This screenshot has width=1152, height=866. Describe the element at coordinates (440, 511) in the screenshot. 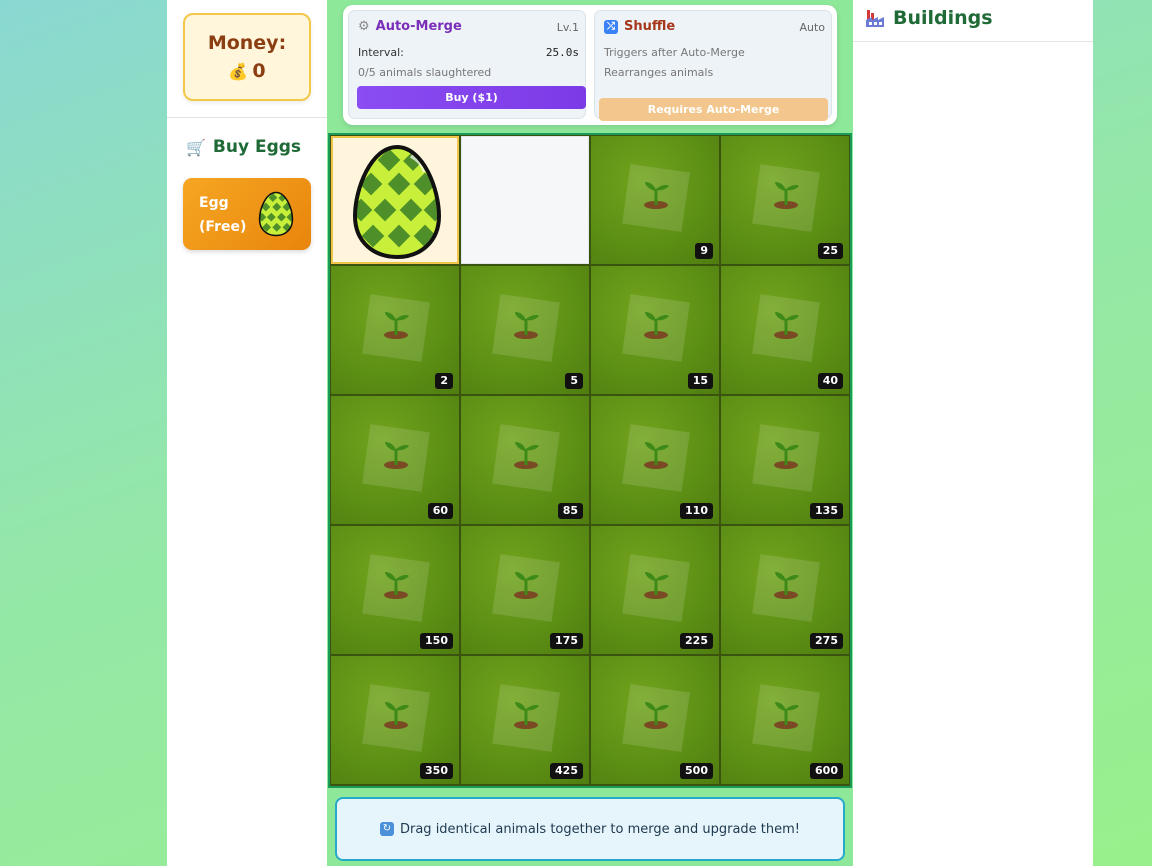

I see `cell-value-badge: 60` at that location.